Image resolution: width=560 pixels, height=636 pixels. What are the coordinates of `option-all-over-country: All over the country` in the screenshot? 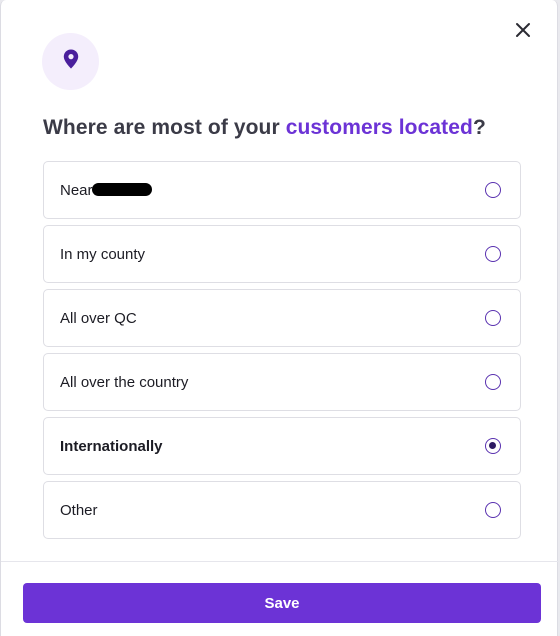 It's located at (282, 382).